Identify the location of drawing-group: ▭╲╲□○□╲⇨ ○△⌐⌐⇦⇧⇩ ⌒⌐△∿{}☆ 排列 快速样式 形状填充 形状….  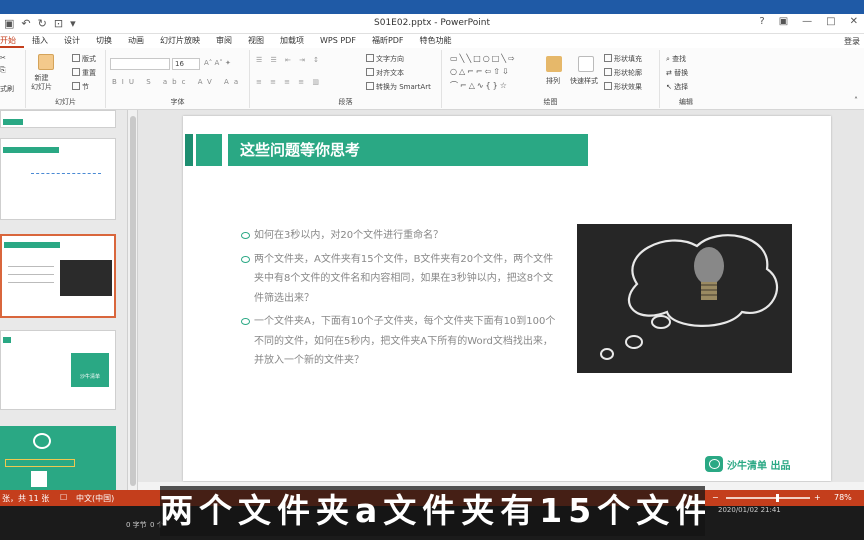
(551, 79).